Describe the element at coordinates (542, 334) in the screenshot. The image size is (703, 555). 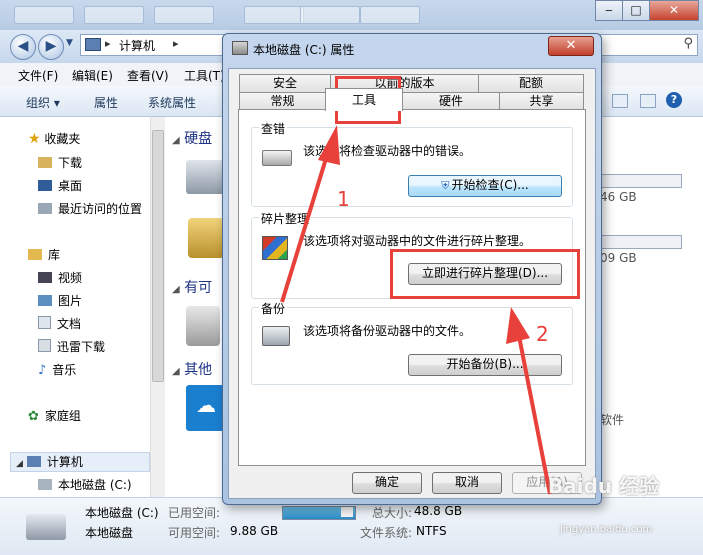
I see `step-2-label: 2` at that location.